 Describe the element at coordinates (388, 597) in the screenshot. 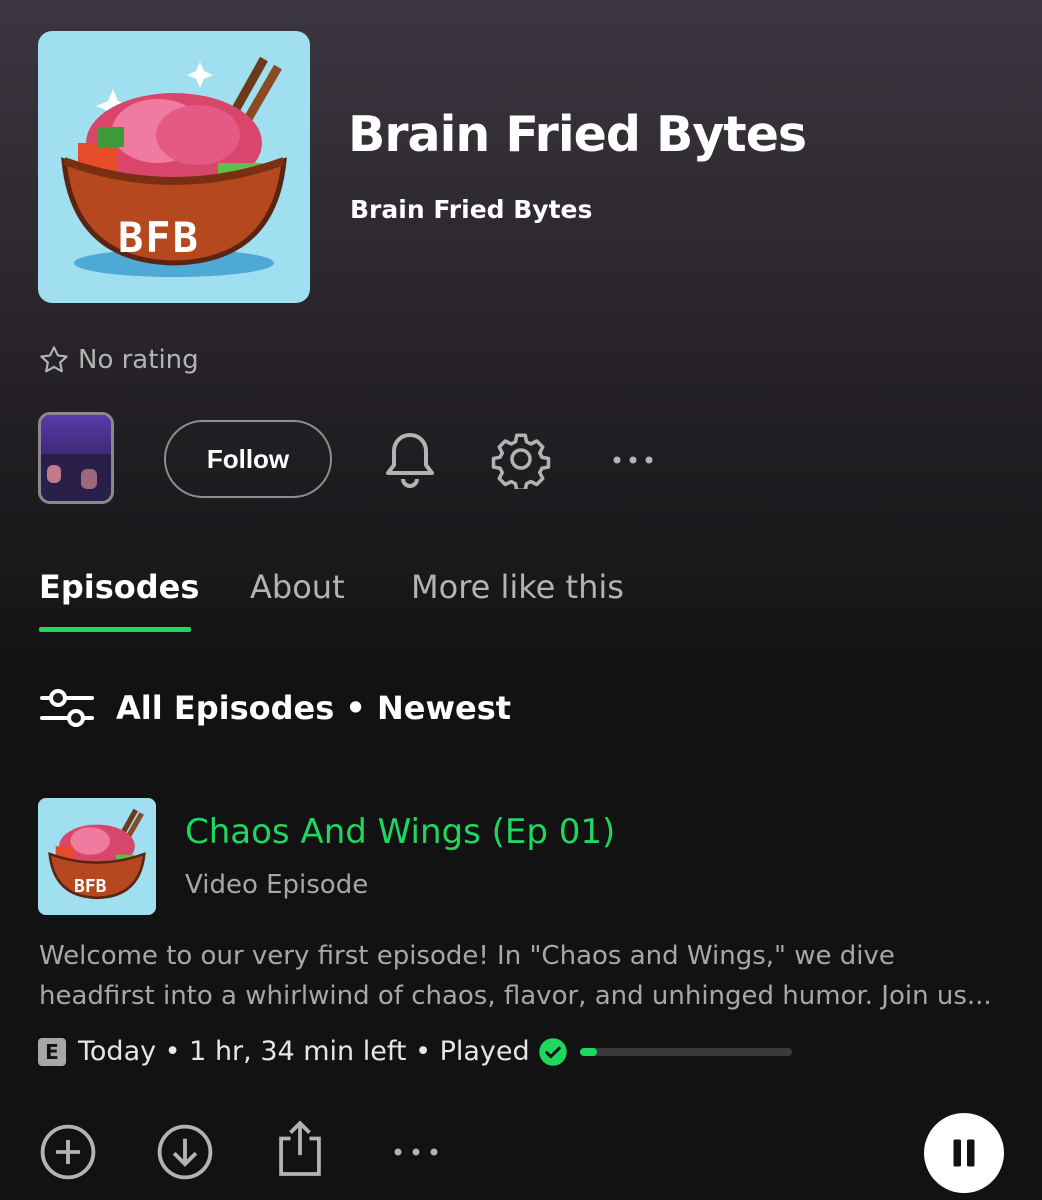

I see `tab-bar: Episodes About More like this` at that location.